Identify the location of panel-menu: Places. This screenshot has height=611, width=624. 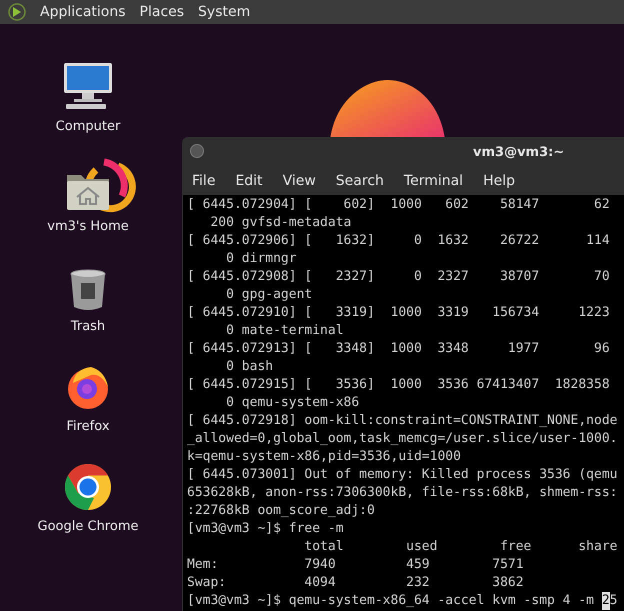
(162, 12).